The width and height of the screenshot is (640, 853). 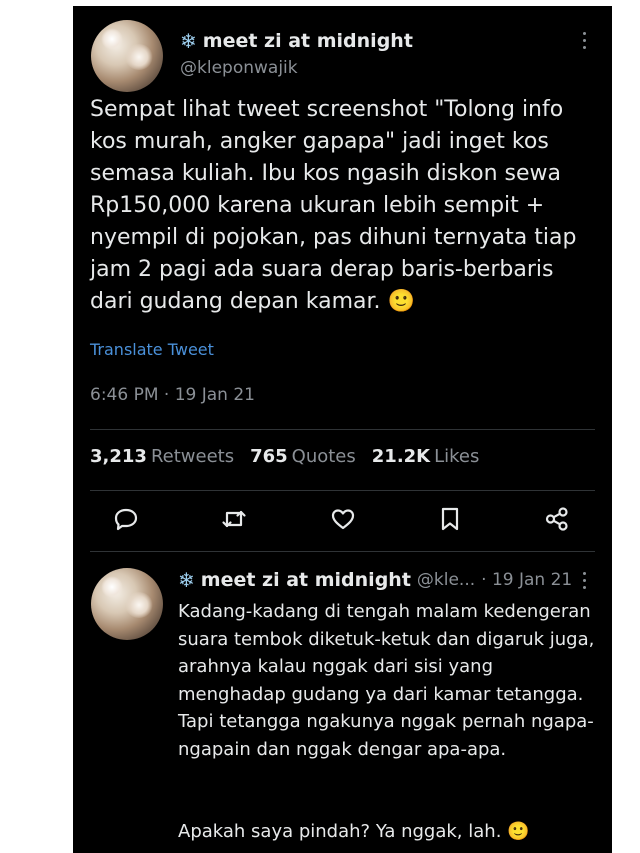 I want to click on quotes-count: 765, so click(x=269, y=456).